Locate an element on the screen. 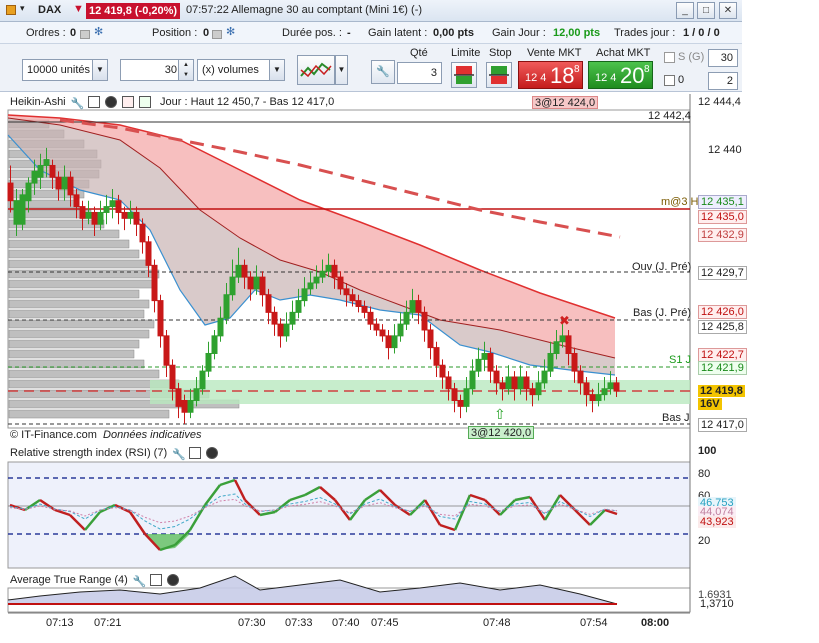 This screenshot has height=643, width=819. limite-label: Limite is located at coordinates (466, 53).